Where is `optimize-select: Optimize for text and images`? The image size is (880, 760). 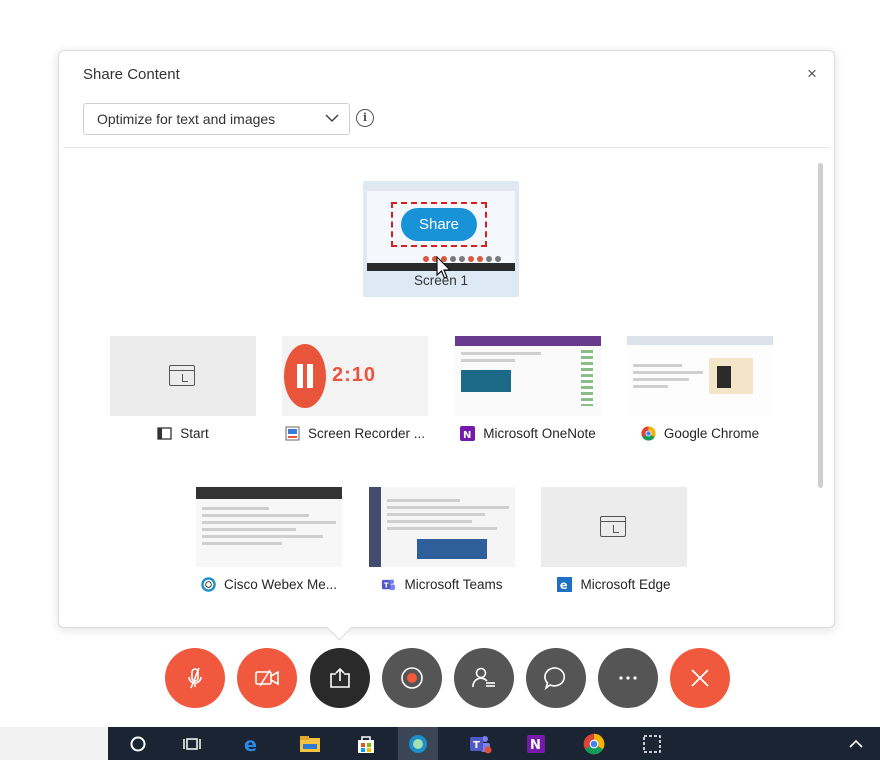
optimize-select: Optimize for text and images is located at coordinates (216, 119).